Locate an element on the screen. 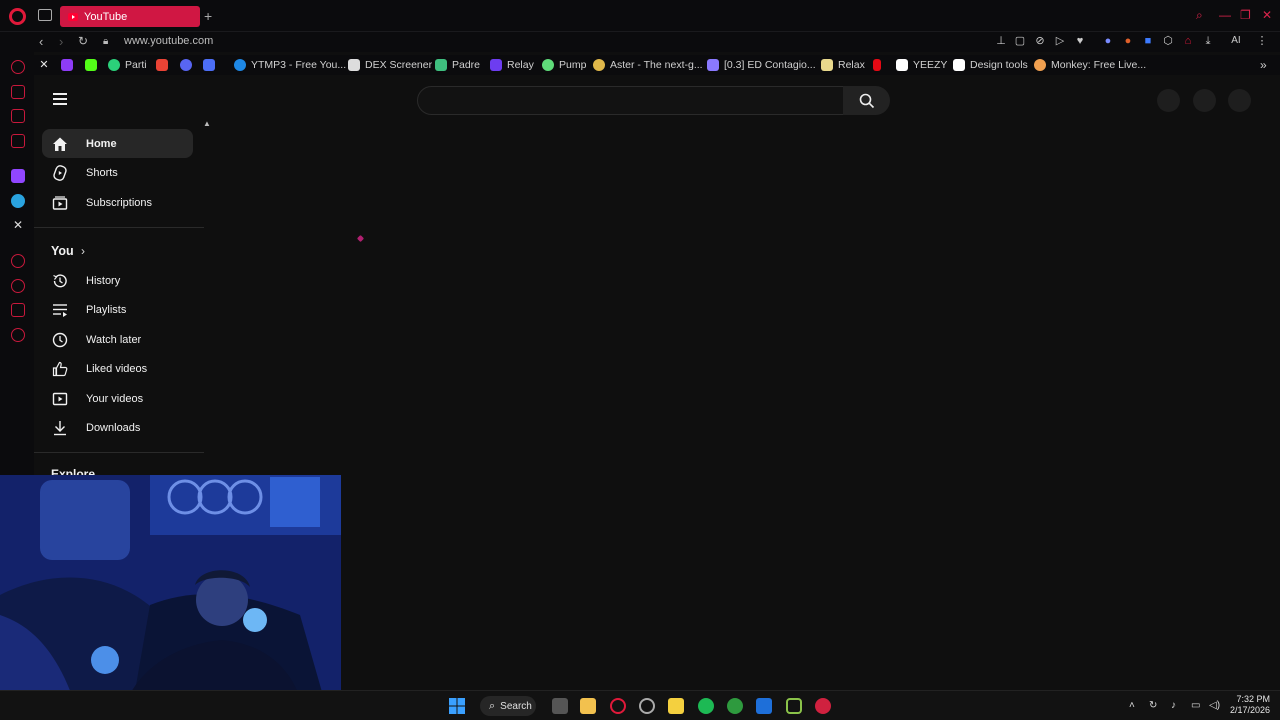  sidebar-item-downloads: Downloads is located at coordinates (117, 427).